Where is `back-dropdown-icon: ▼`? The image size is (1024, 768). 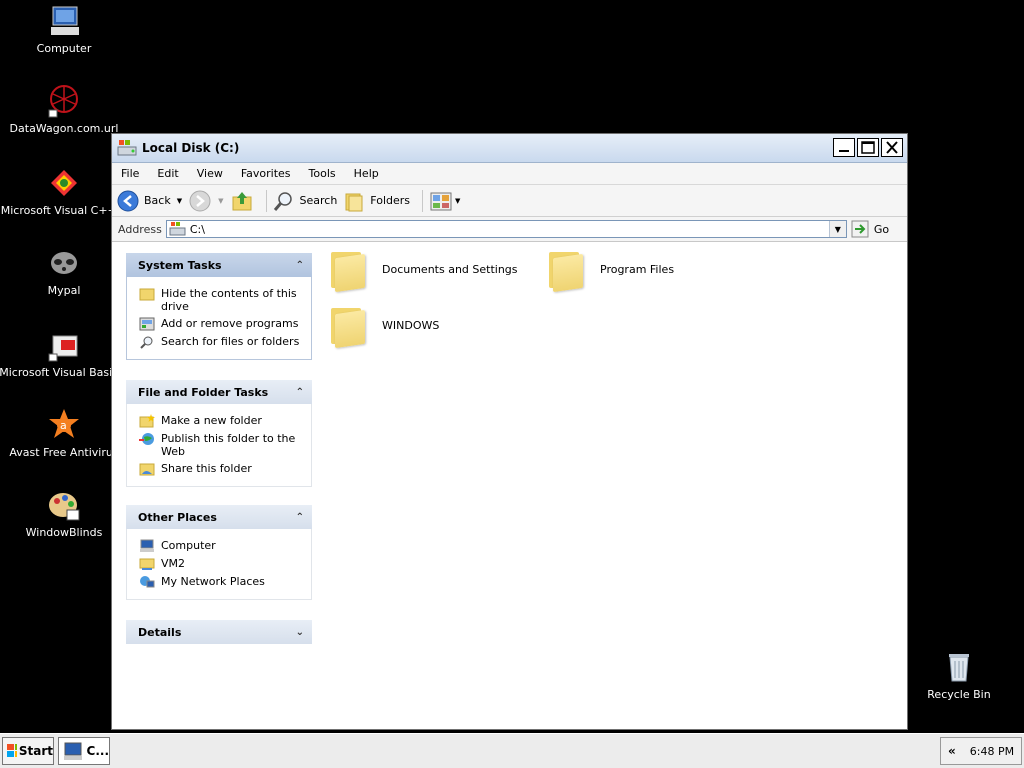
back-dropdown-icon: ▼ is located at coordinates (179, 201).